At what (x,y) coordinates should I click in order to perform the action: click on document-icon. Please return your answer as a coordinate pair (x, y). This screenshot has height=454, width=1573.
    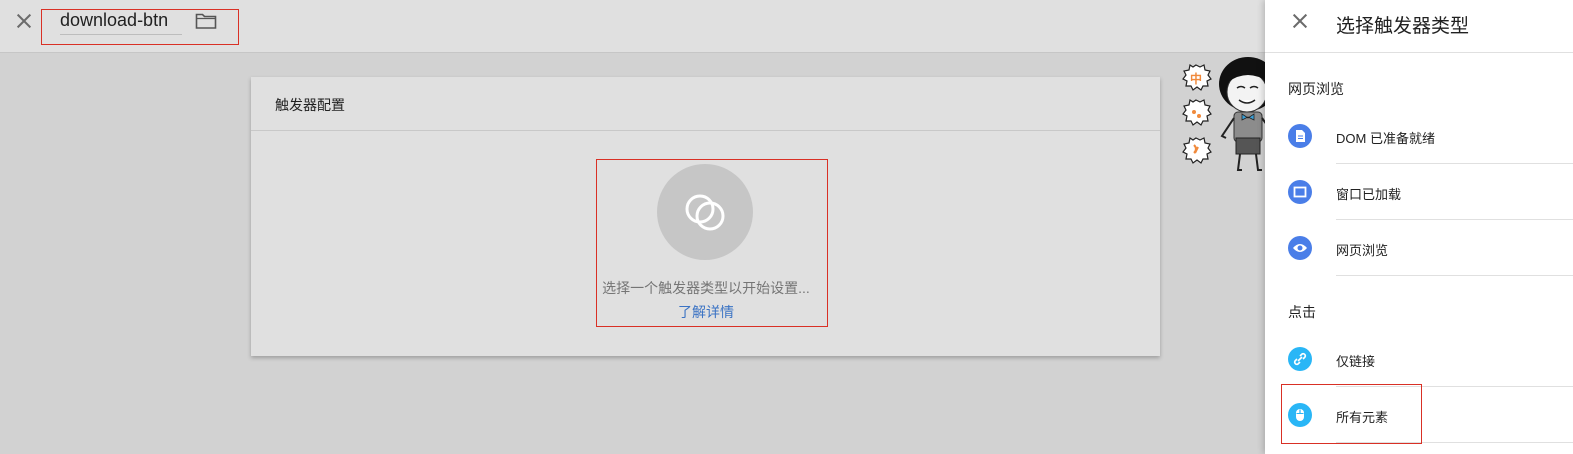
    Looking at the image, I should click on (1300, 136).